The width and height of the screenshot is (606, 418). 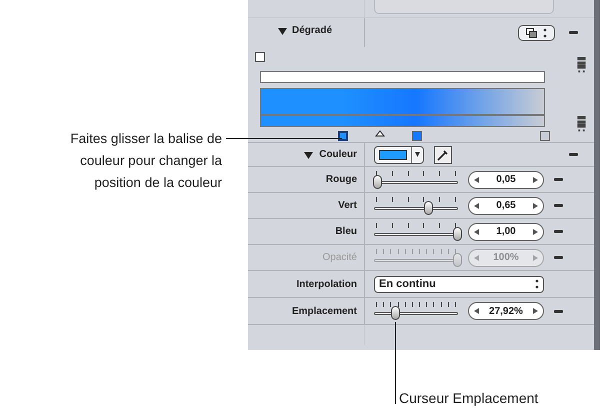 What do you see at coordinates (146, 161) in the screenshot?
I see `callout-text: Faites glisser la balise de couleur pour changer la position de la couleur` at bounding box center [146, 161].